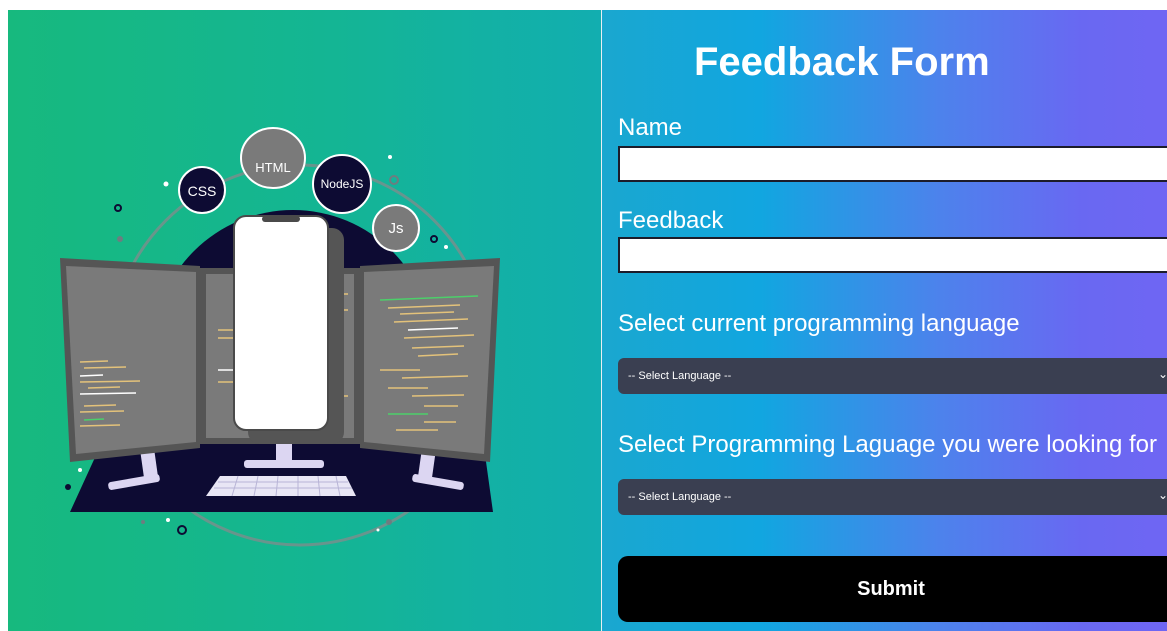 The width and height of the screenshot is (1167, 631). What do you see at coordinates (892, 164) in the screenshot?
I see `name-input` at bounding box center [892, 164].